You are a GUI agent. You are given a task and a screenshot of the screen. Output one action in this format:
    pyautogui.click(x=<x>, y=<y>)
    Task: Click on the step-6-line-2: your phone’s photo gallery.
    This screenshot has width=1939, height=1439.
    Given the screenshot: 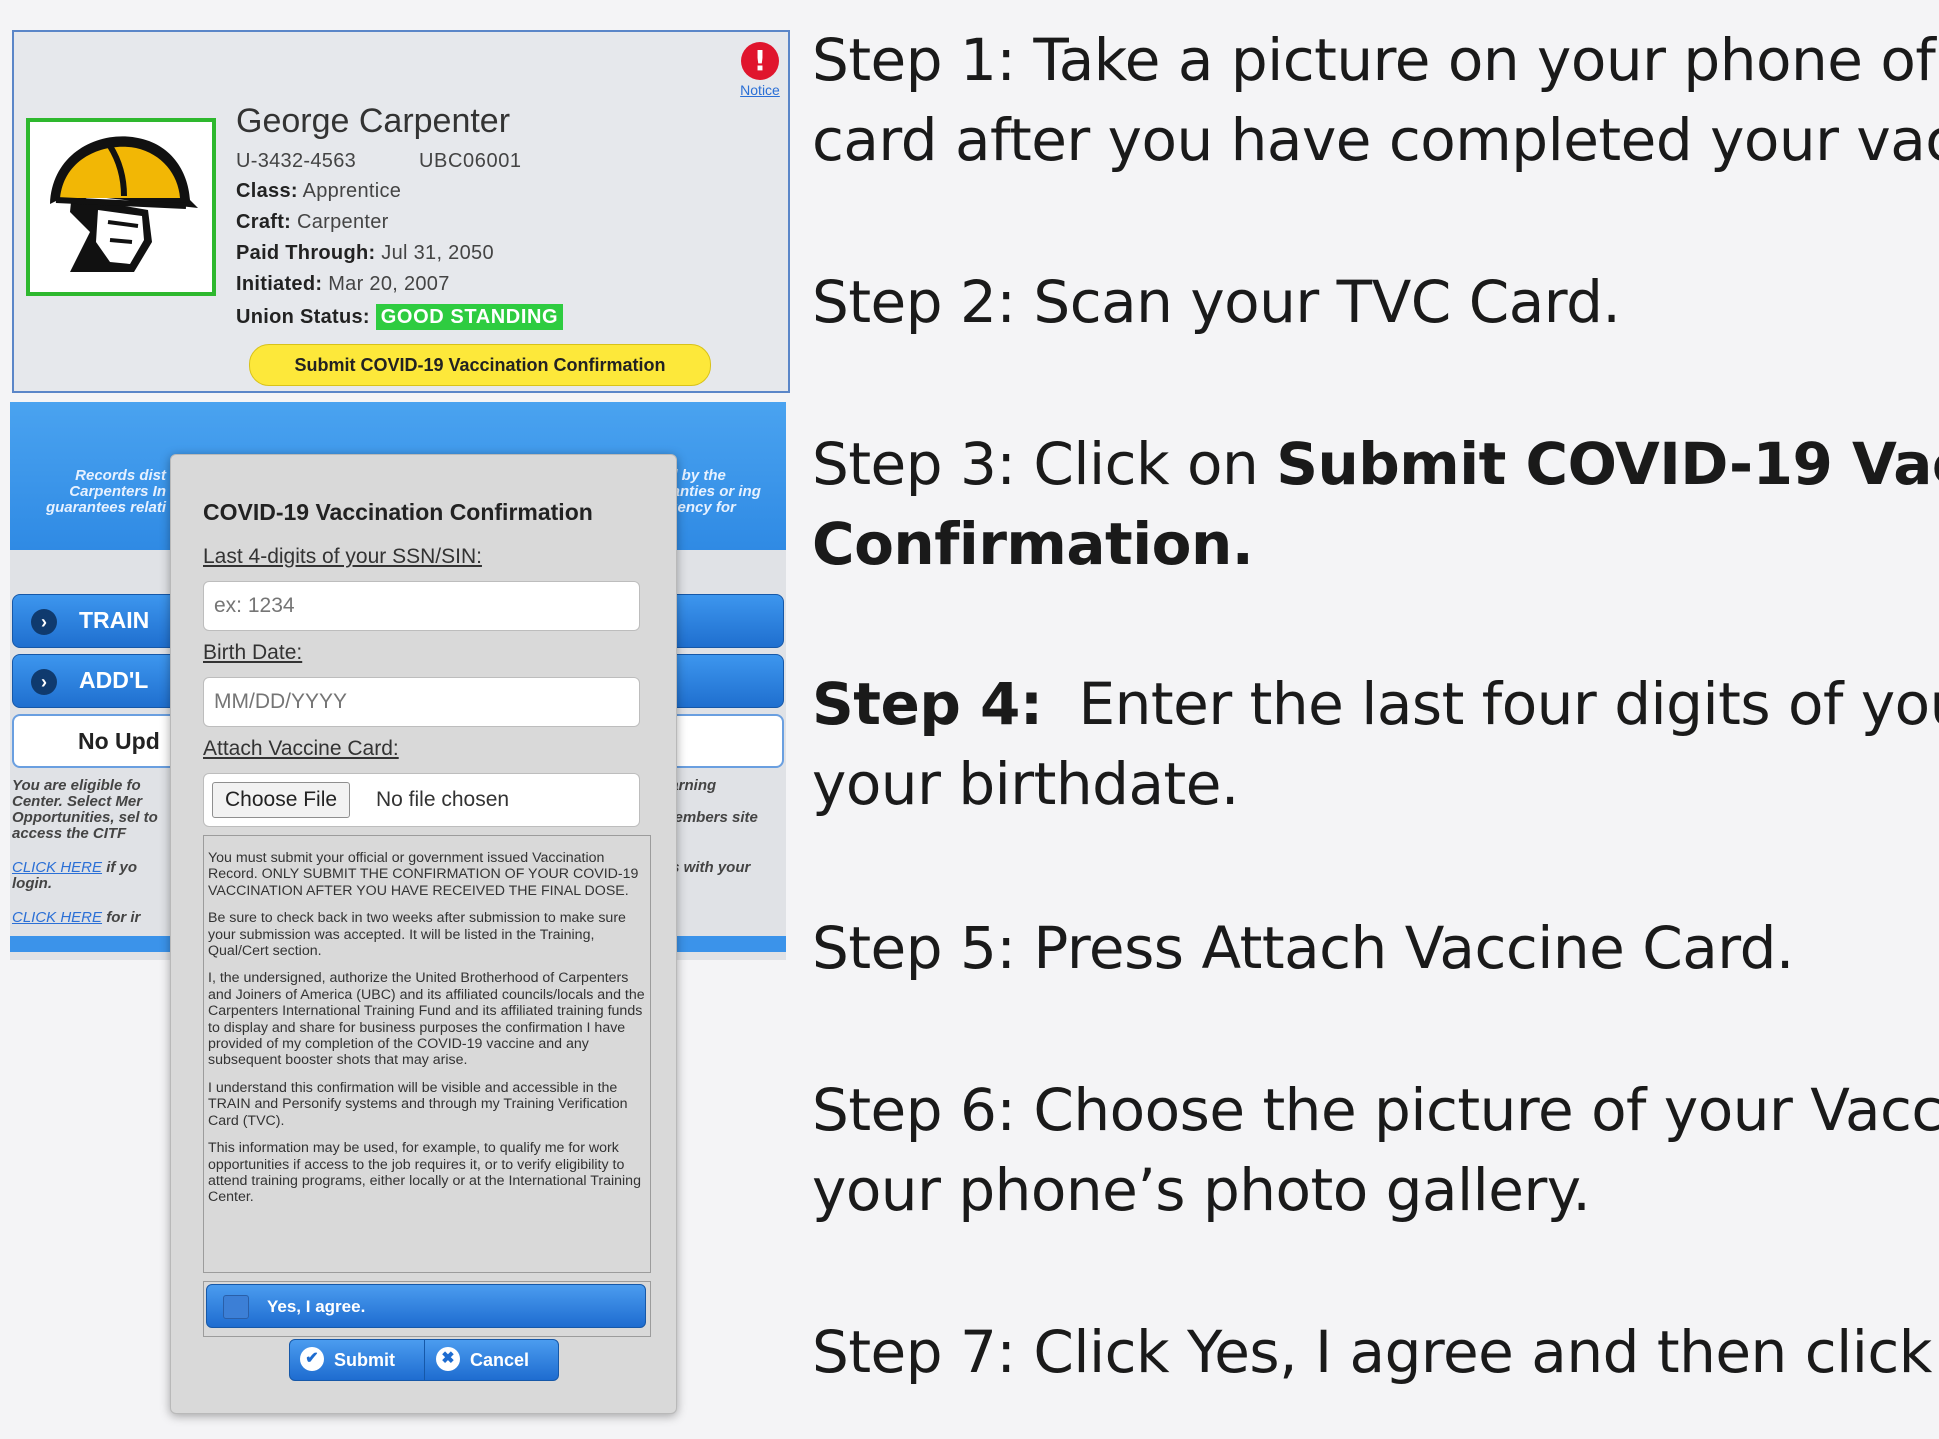 What is the action you would take?
    pyautogui.click(x=1201, y=1190)
    